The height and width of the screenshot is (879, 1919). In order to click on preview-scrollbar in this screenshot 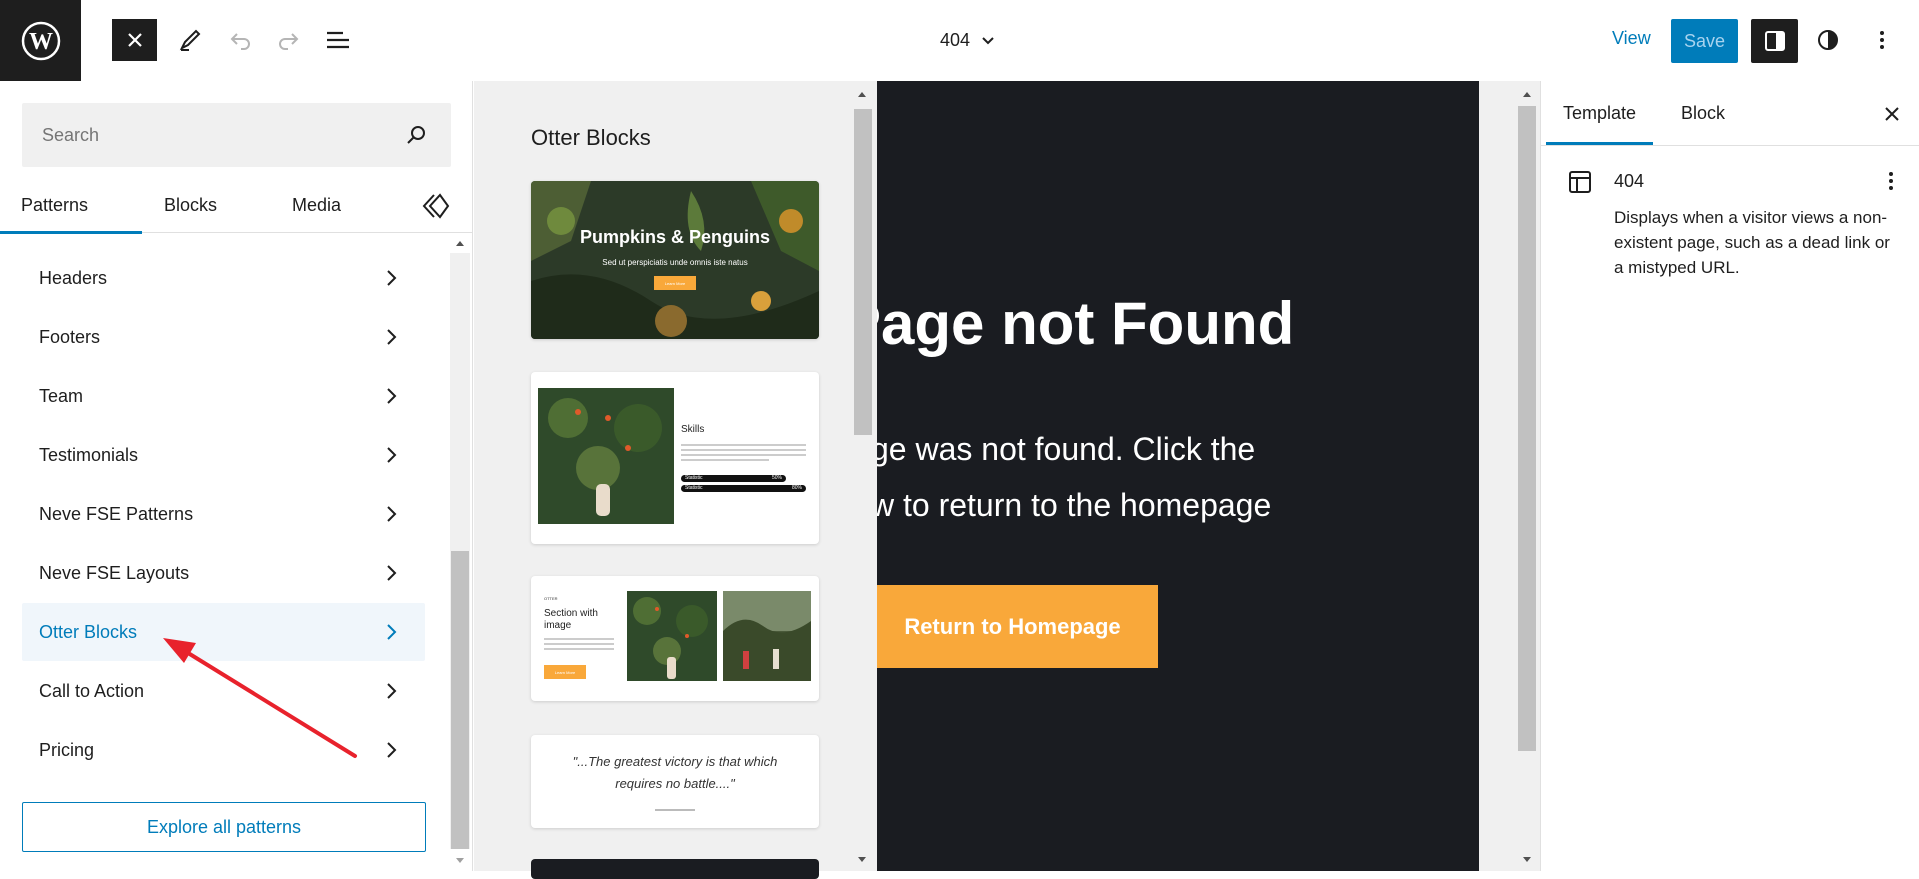, I will do `click(862, 479)`.